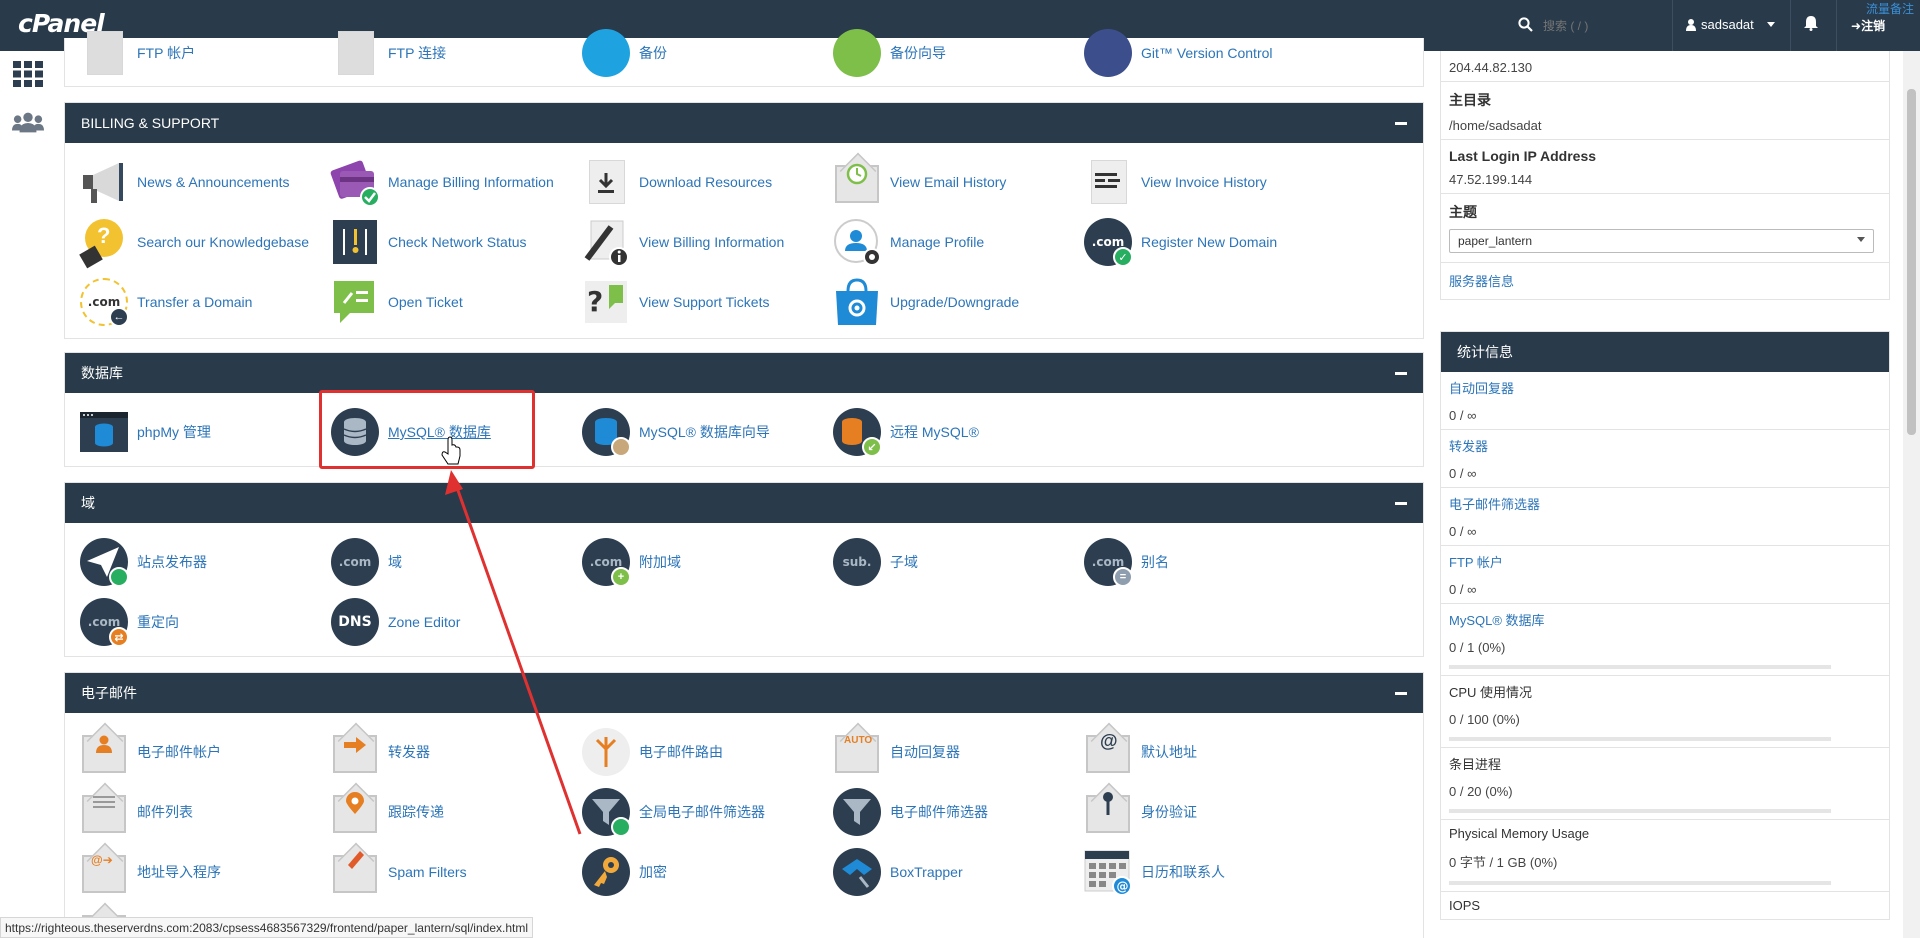 The height and width of the screenshot is (938, 1920). What do you see at coordinates (398, 872) in the screenshot?
I see `spam-filters-item: Spam Filters` at bounding box center [398, 872].